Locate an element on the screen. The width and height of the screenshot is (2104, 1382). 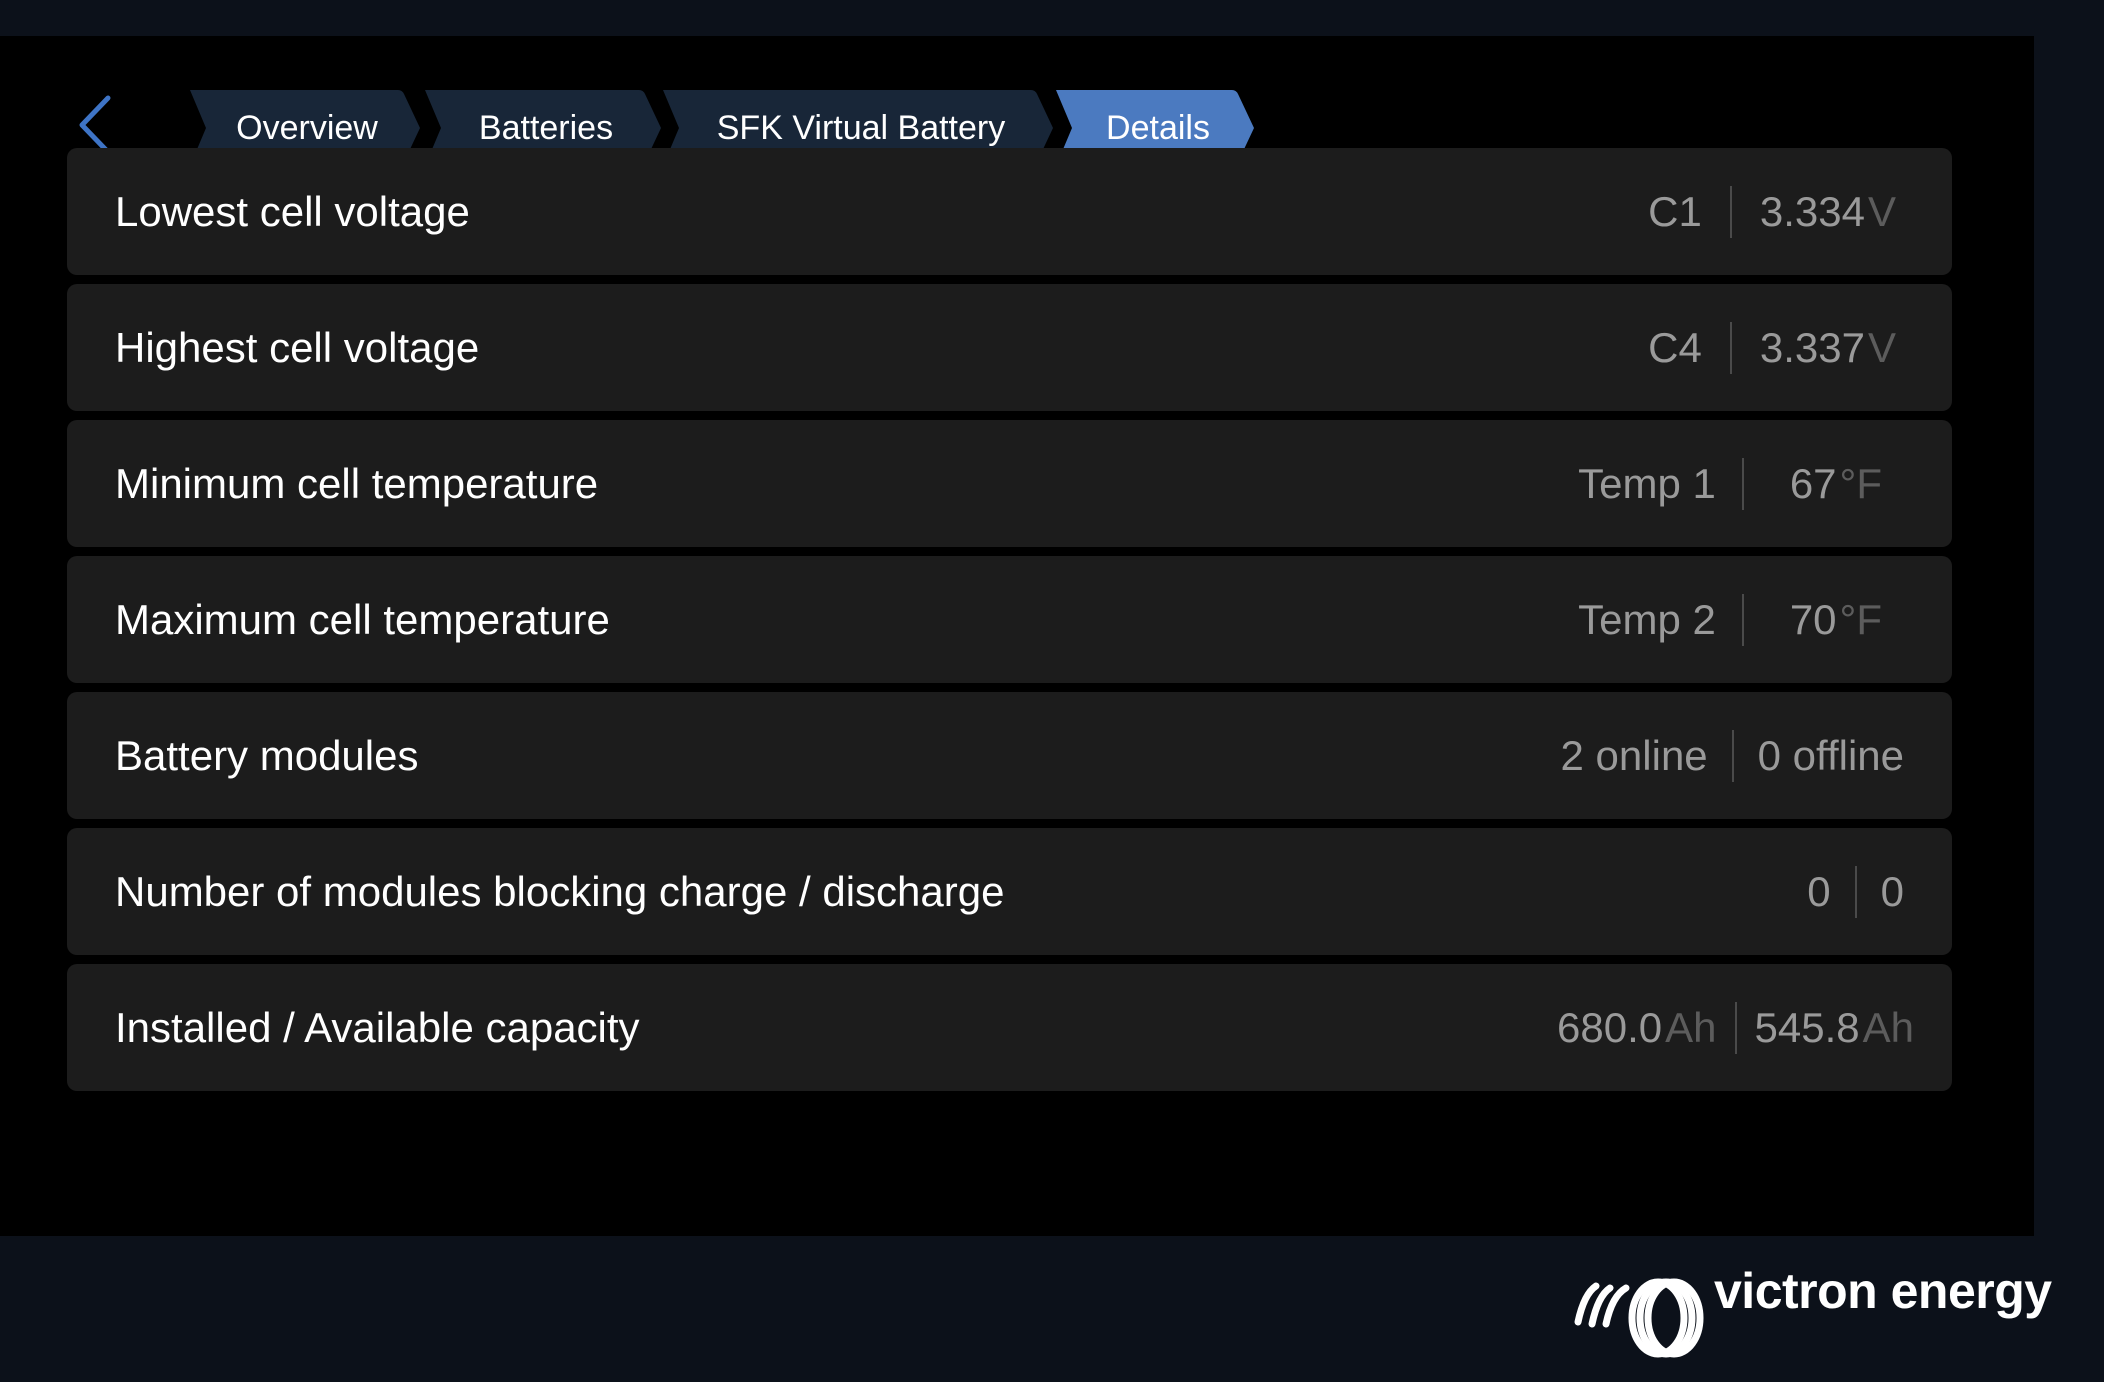
list-item-minimum-cell-temperature: Minimum cell temperature Temp 1 67 °F is located at coordinates (1009, 483).